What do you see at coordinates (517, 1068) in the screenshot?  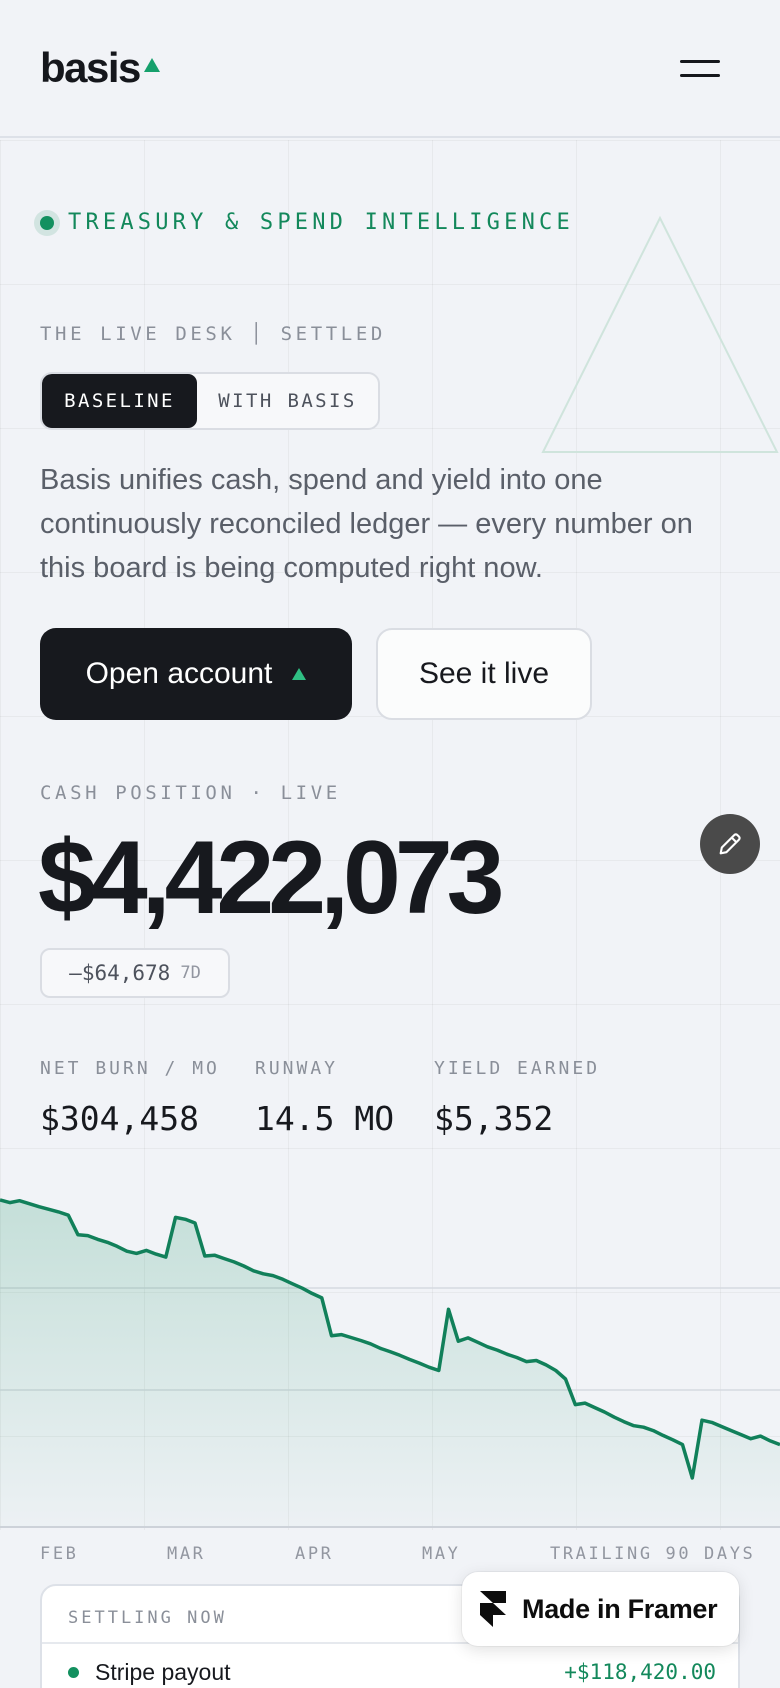 I see `stat-label: YIELD EARNED` at bounding box center [517, 1068].